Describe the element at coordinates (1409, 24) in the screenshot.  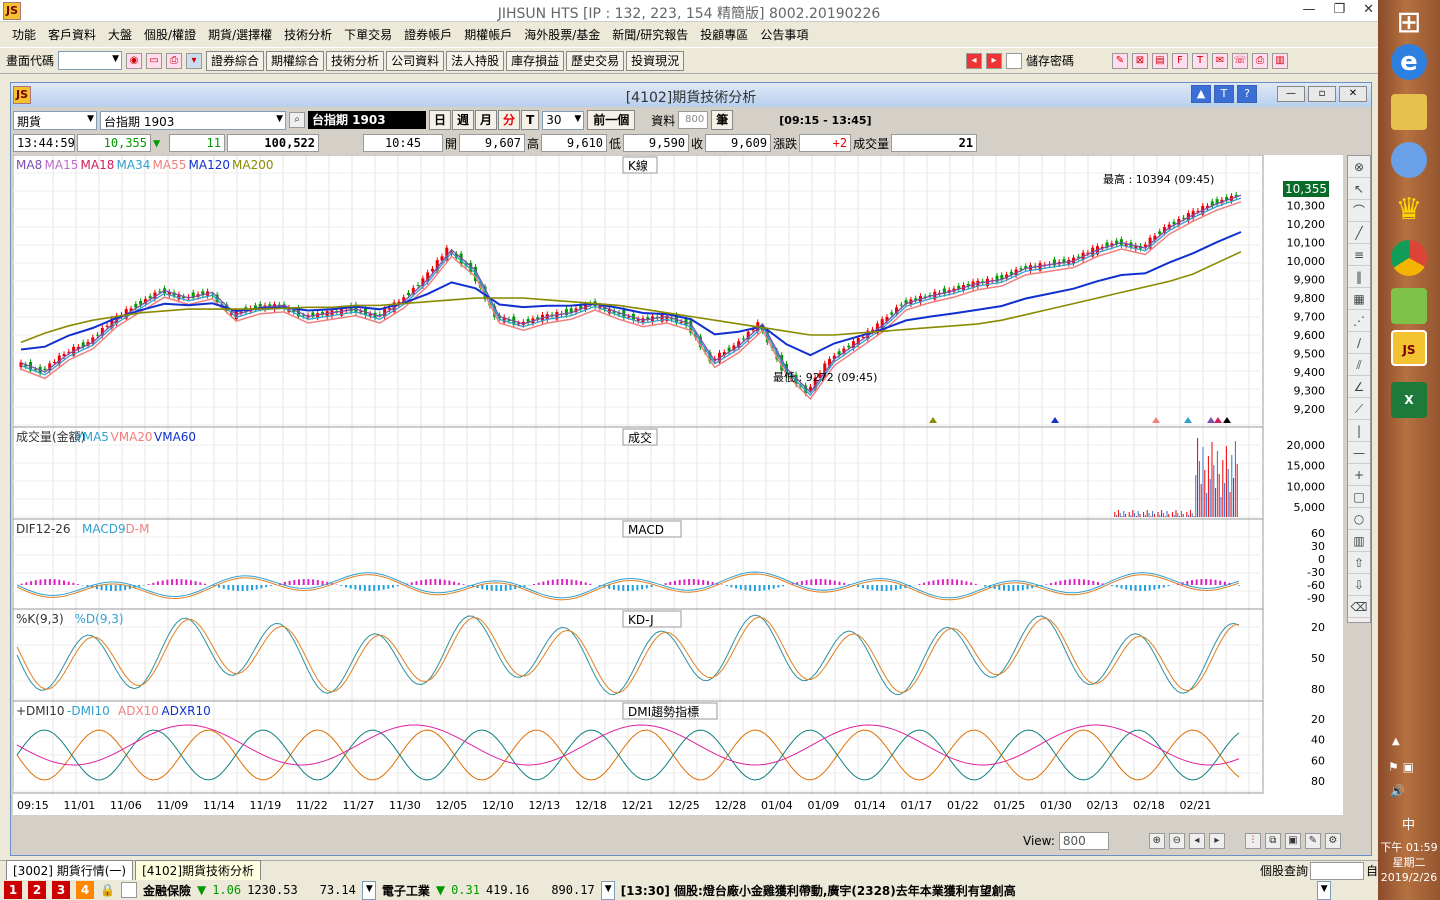
I see `windows-start-icon: ⊞` at that location.